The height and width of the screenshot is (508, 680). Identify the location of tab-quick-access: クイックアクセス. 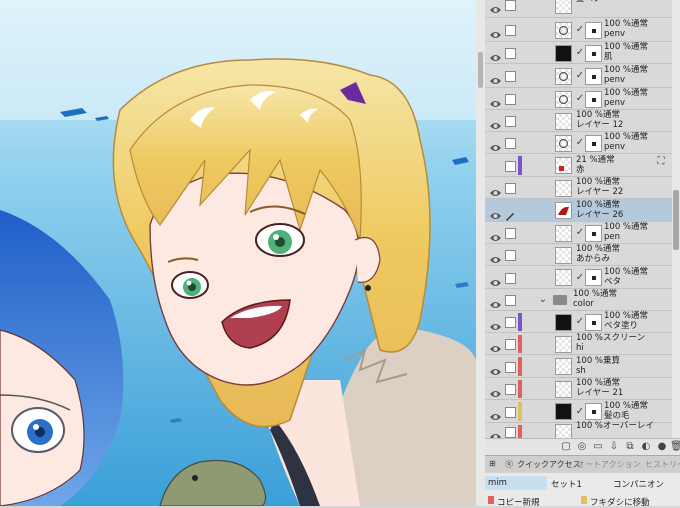
(549, 464).